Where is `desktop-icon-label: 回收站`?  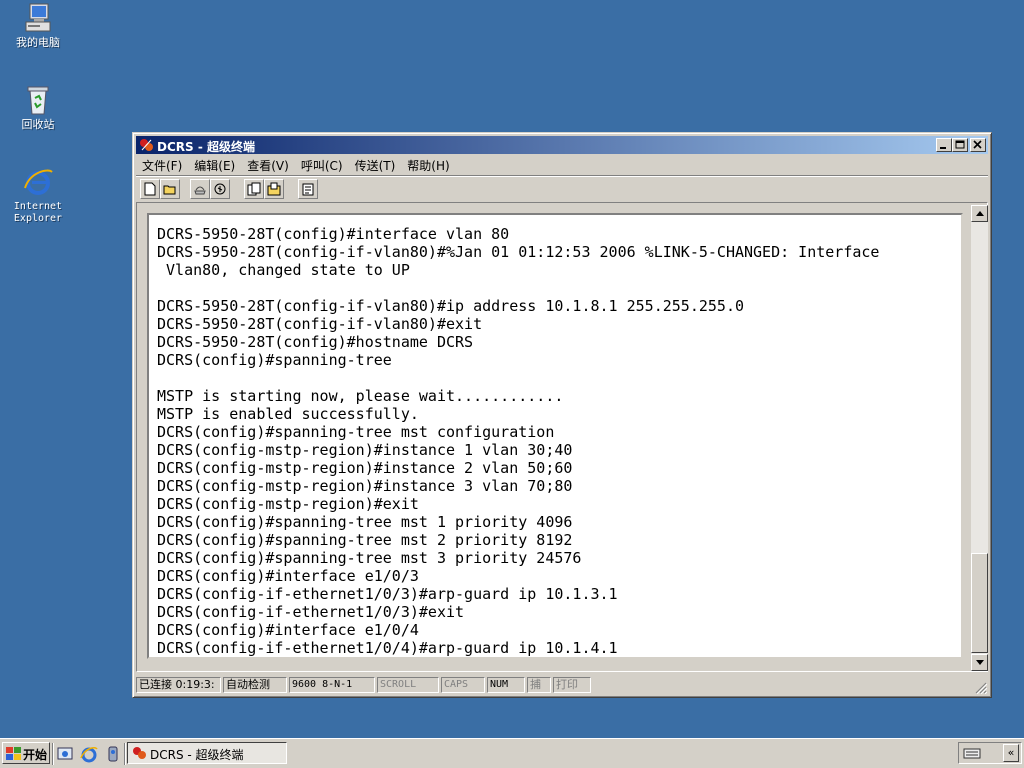
desktop-icon-label: 回收站 is located at coordinates (38, 124).